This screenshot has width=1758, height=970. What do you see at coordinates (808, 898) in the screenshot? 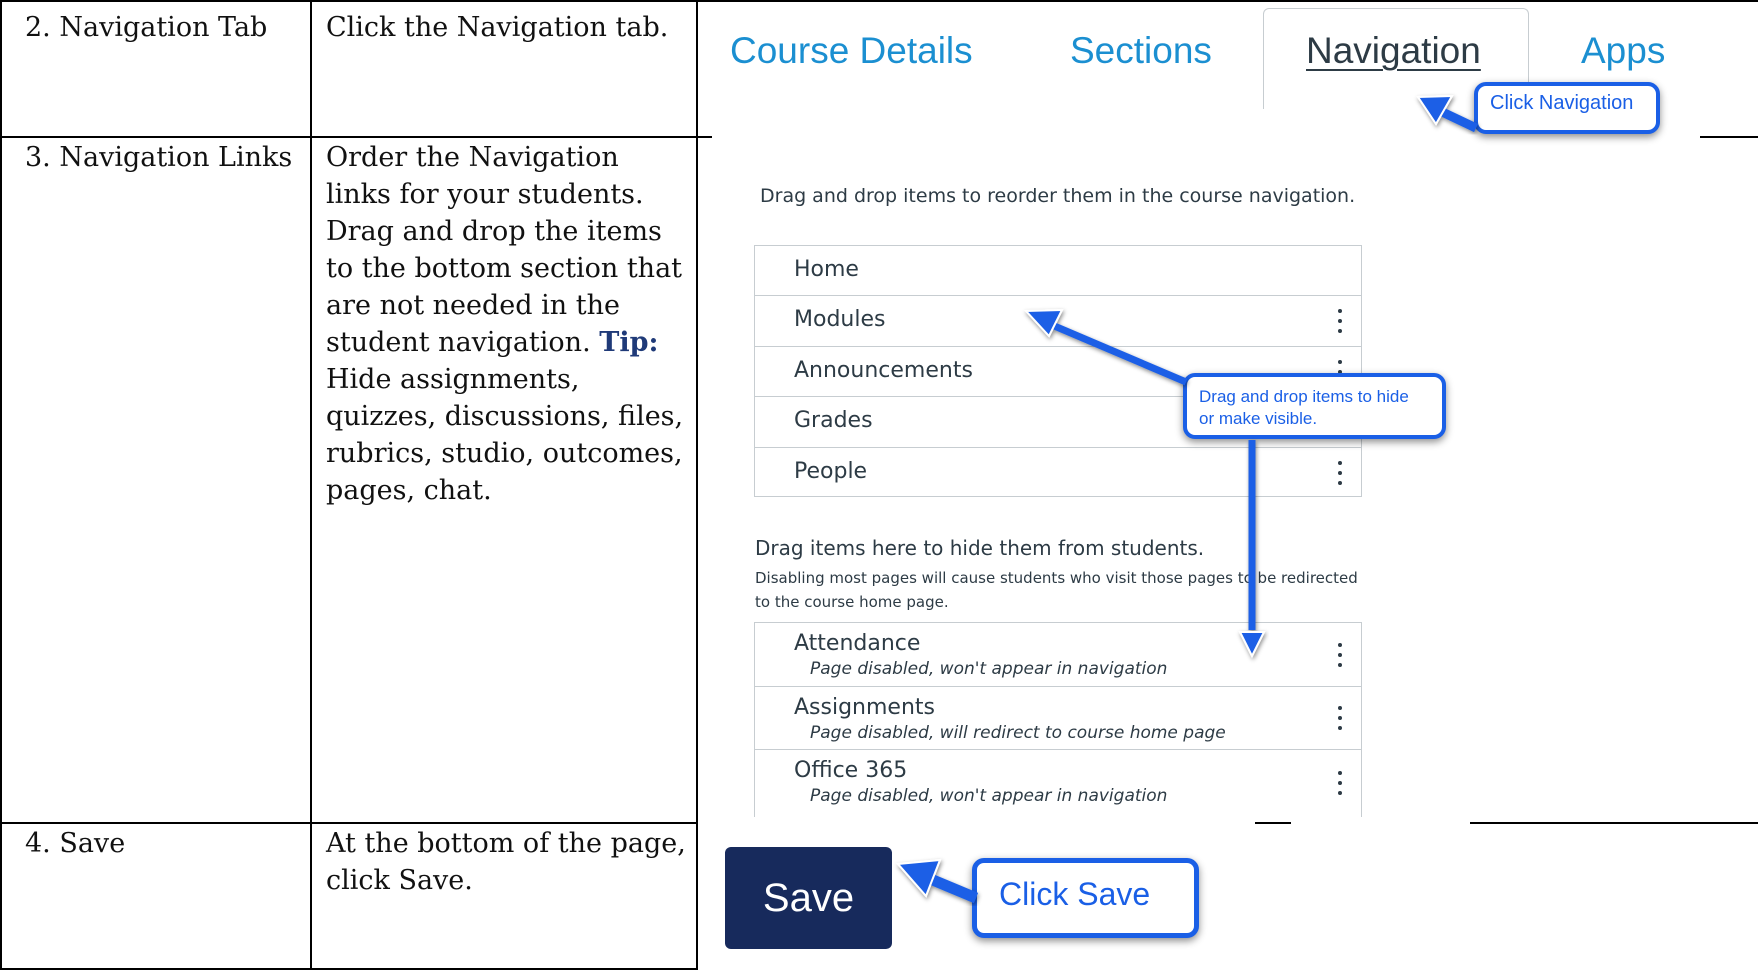
I see `save-button: Save` at bounding box center [808, 898].